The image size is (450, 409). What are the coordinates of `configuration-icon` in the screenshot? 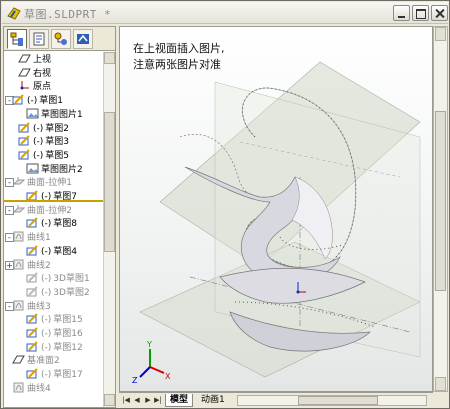 It's located at (60, 38).